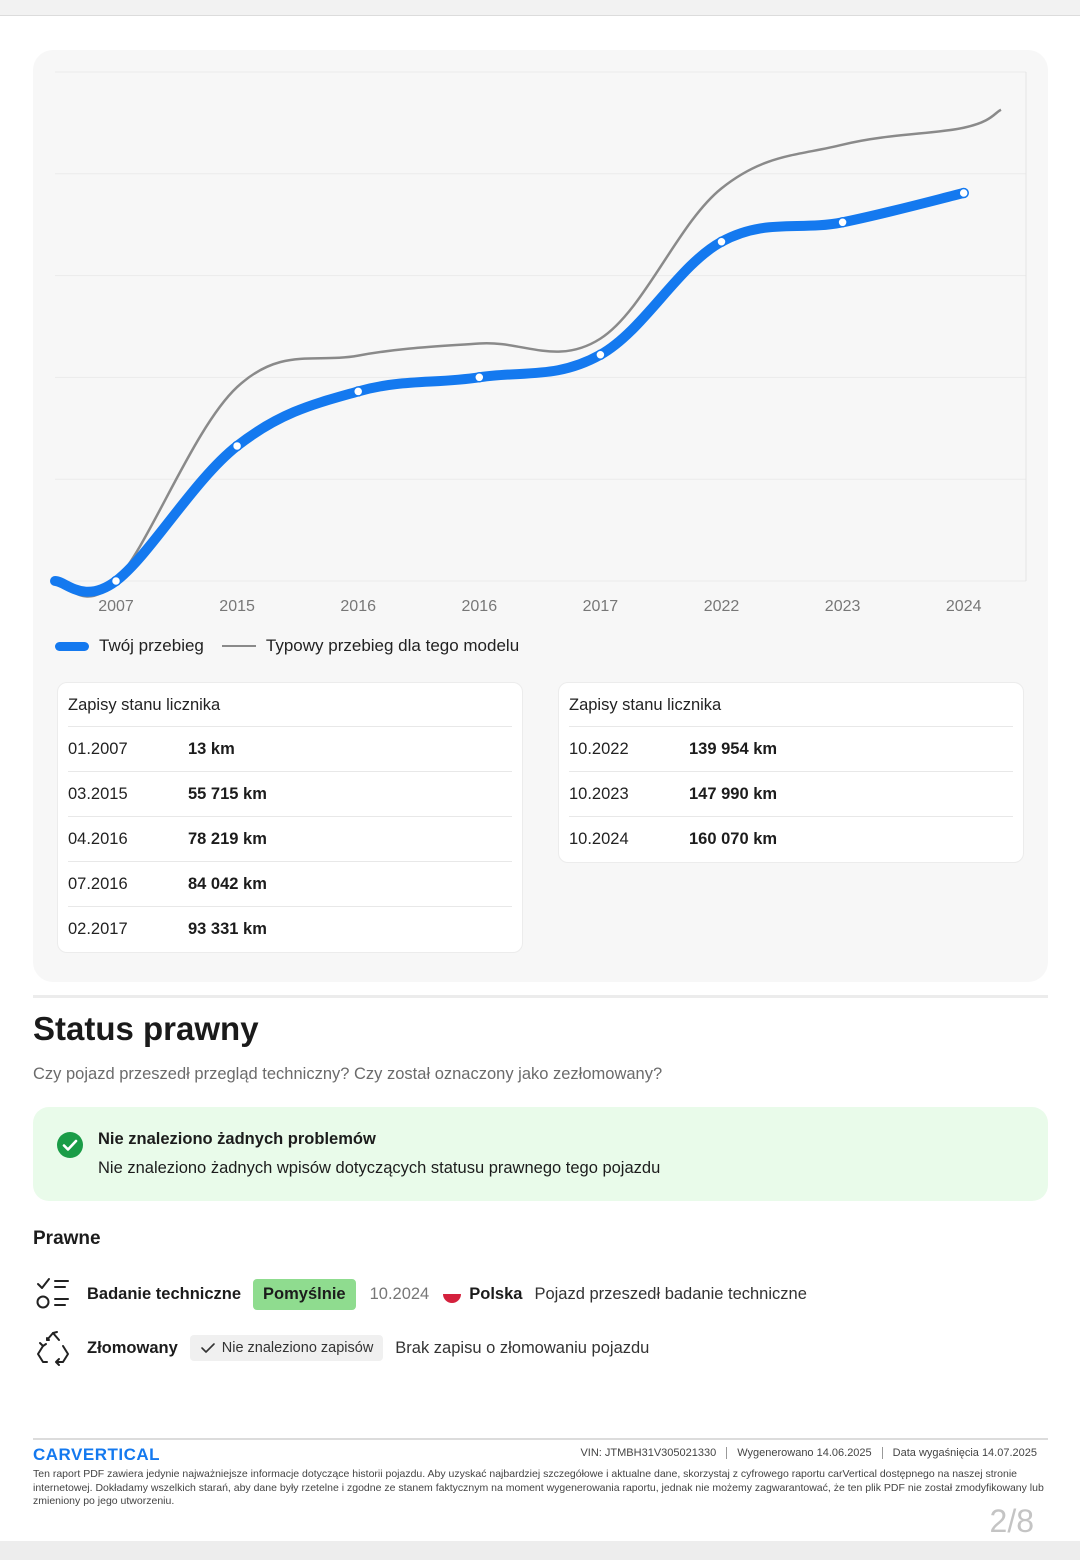 Image resolution: width=1080 pixels, height=1560 pixels. Describe the element at coordinates (227, 793) in the screenshot. I see `row-value: 55 715 km` at that location.